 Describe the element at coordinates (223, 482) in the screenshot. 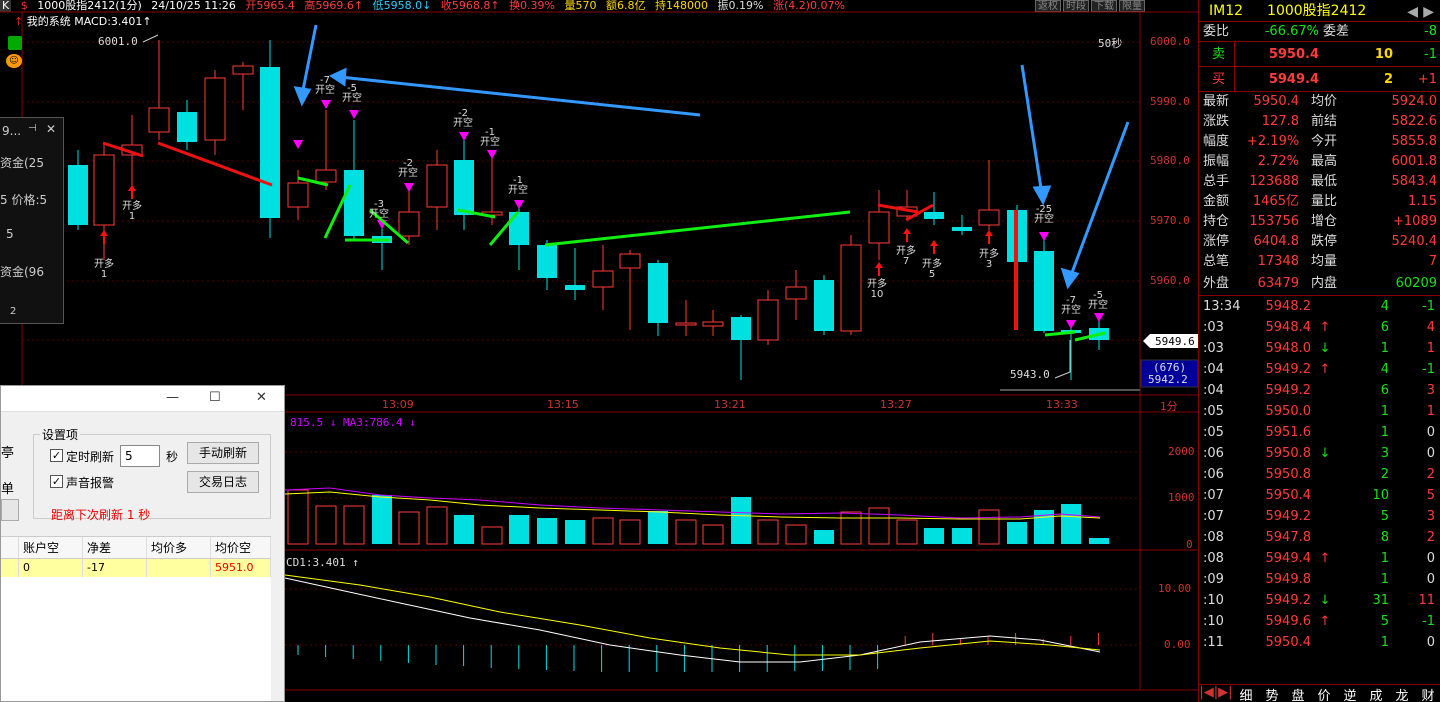

I see `trade-log-button: 交易日志` at that location.